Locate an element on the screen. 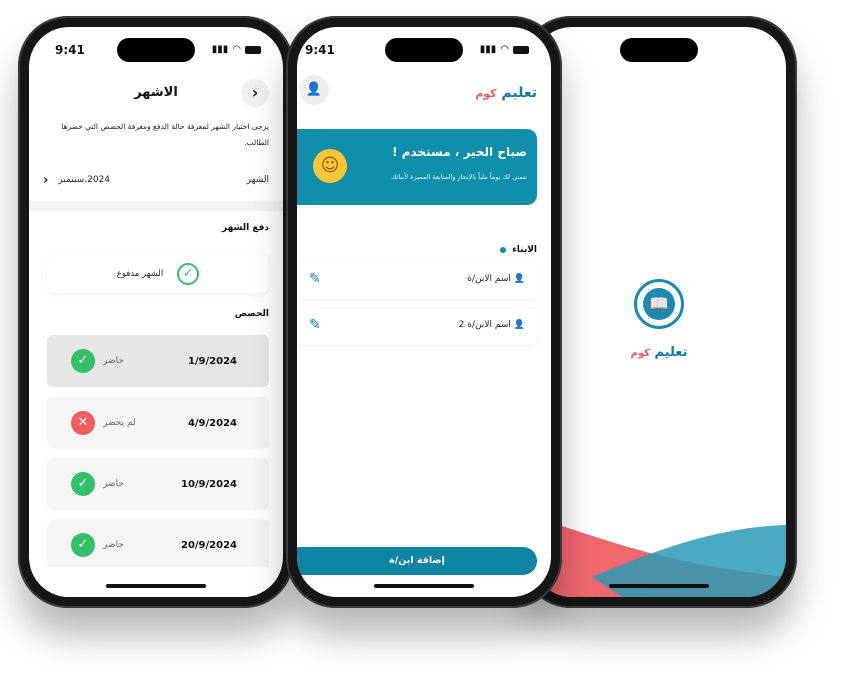 The width and height of the screenshot is (848, 688). month-selector: الشهر 2024،سبتمبر ‹ is located at coordinates (156, 180).